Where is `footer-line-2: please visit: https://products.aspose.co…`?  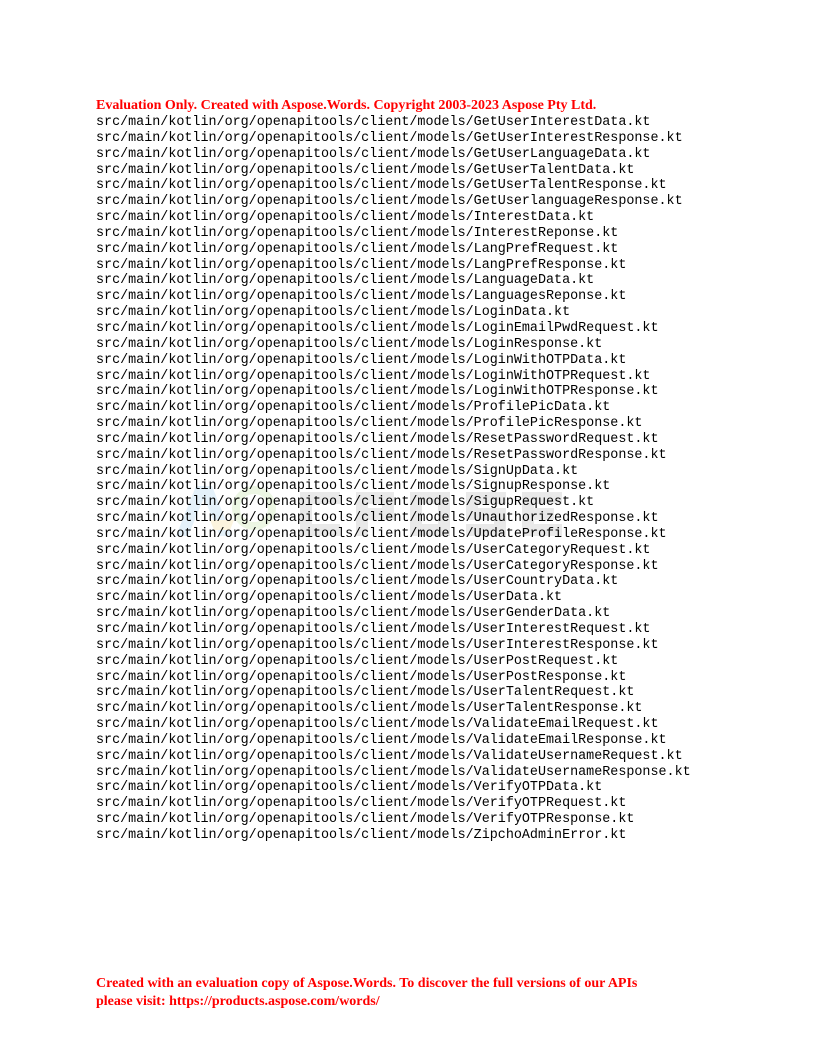
footer-line-2: please visit: https://products.aspose.co… is located at coordinates (238, 1001).